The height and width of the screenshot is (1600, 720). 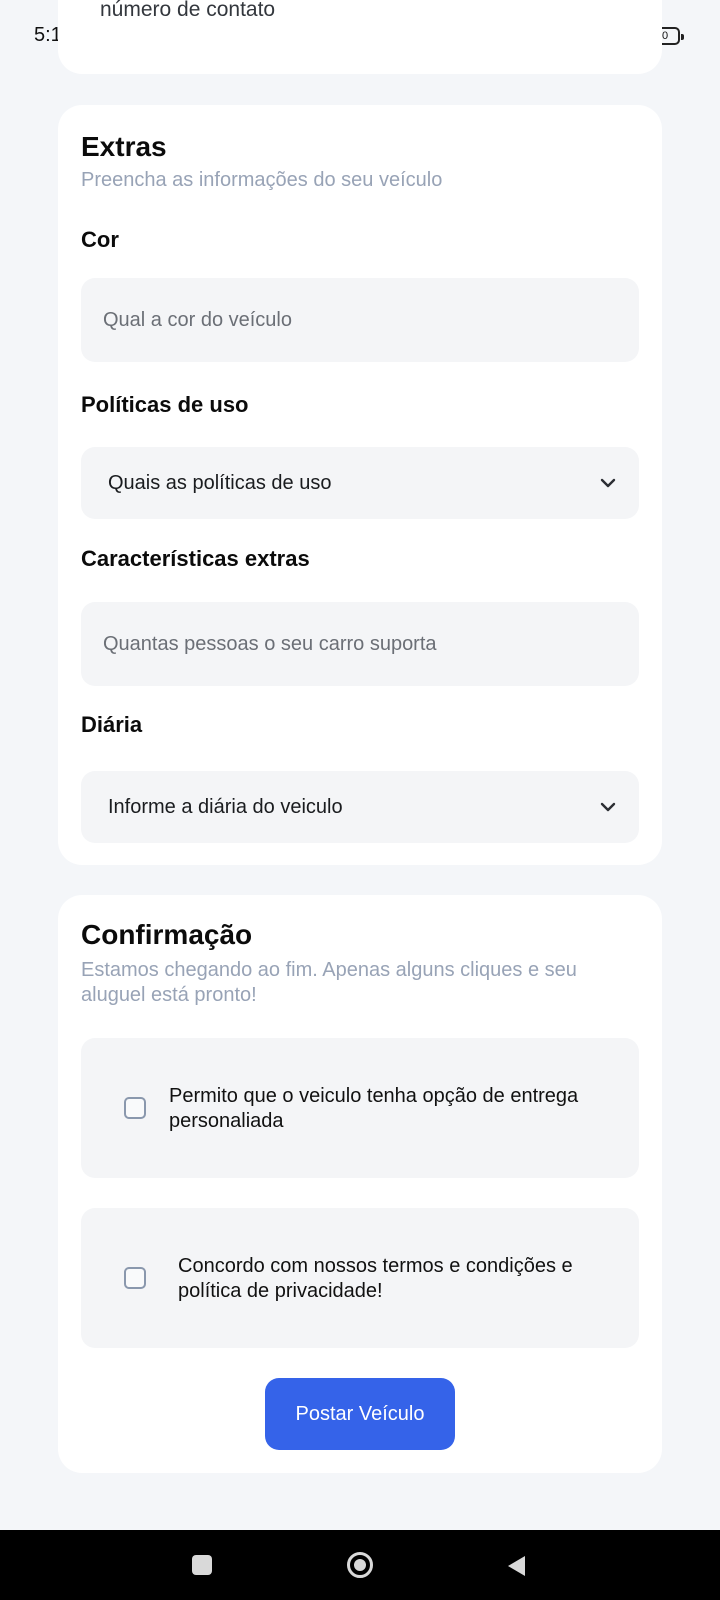 I want to click on delivery-checkbox, so click(x=135, y=1108).